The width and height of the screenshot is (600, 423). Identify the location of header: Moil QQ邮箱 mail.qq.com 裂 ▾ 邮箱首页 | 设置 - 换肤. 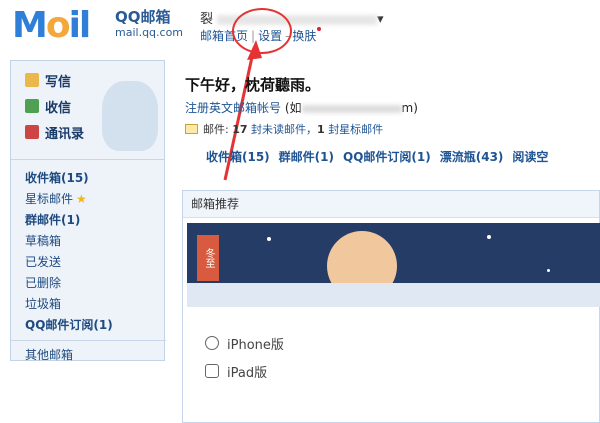
(300, 29).